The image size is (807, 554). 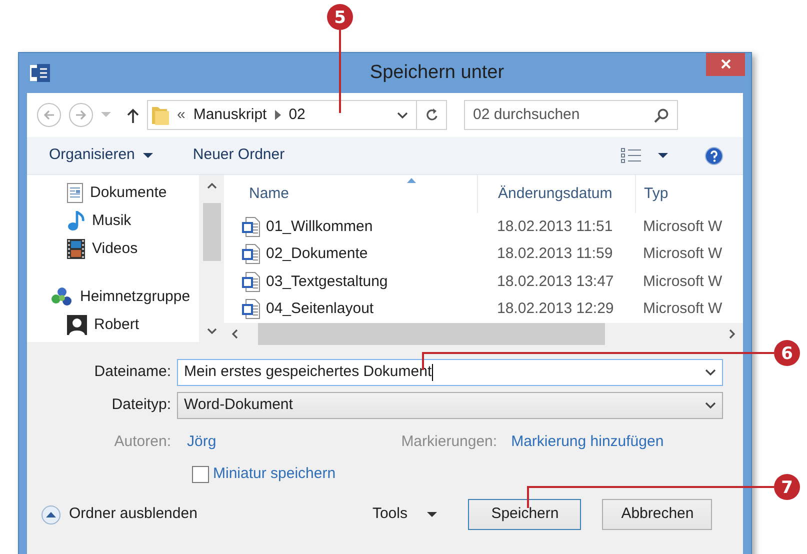 I want to click on column-header: Typ, so click(x=689, y=194).